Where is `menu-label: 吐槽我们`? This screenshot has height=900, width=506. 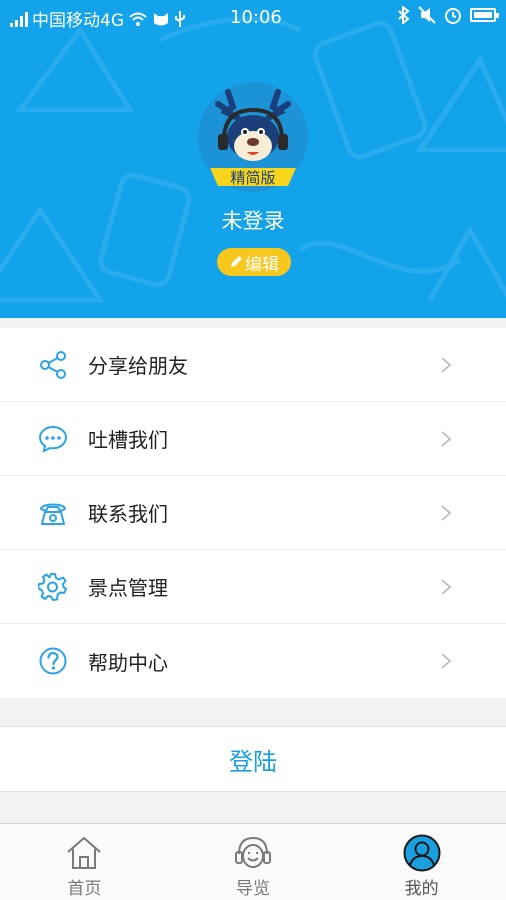 menu-label: 吐槽我们 is located at coordinates (128, 440).